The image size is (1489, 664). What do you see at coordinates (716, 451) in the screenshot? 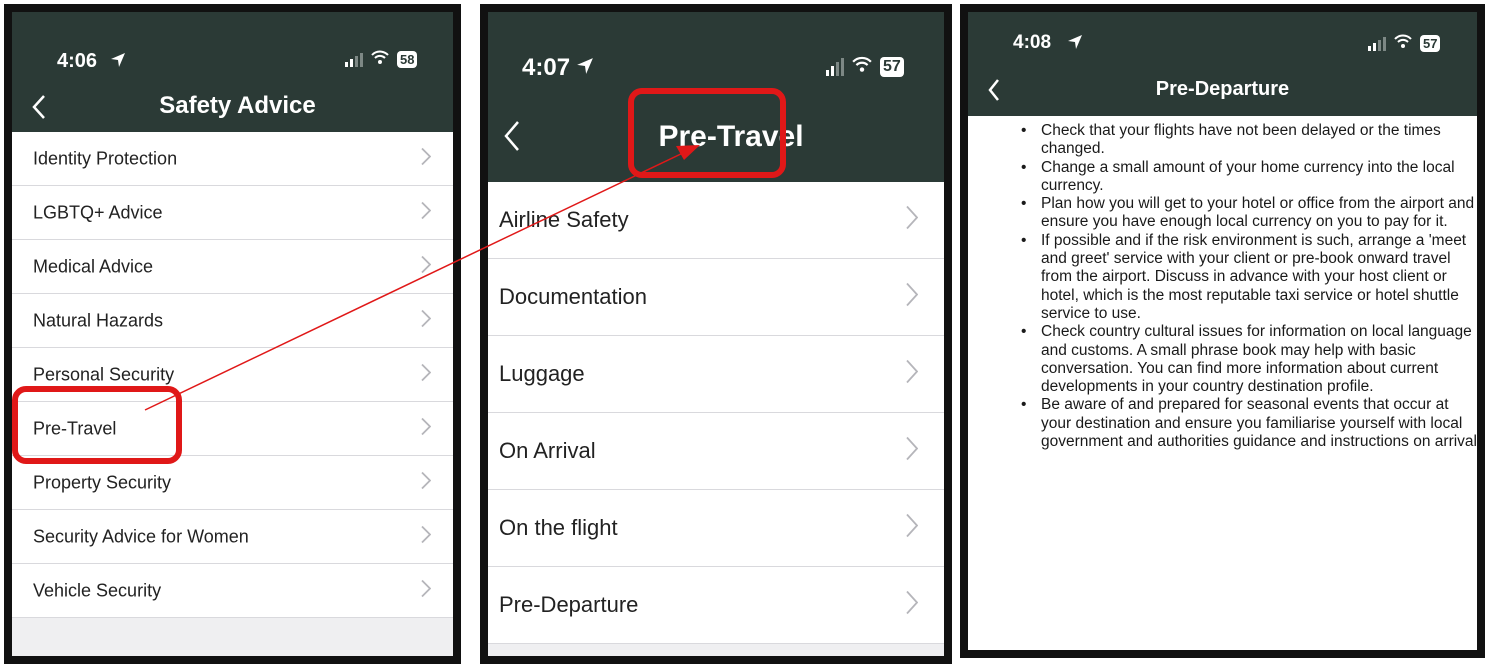
I see `list-item: On Arrival` at bounding box center [716, 451].